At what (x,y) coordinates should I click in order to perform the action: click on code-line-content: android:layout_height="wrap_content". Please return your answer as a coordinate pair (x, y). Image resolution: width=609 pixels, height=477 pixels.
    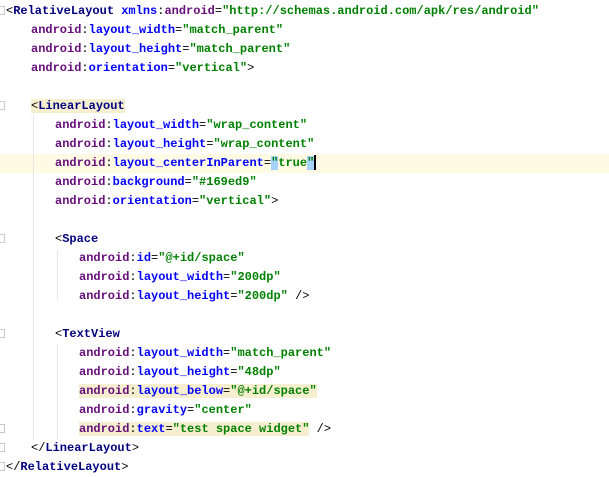
    Looking at the image, I should click on (184, 144).